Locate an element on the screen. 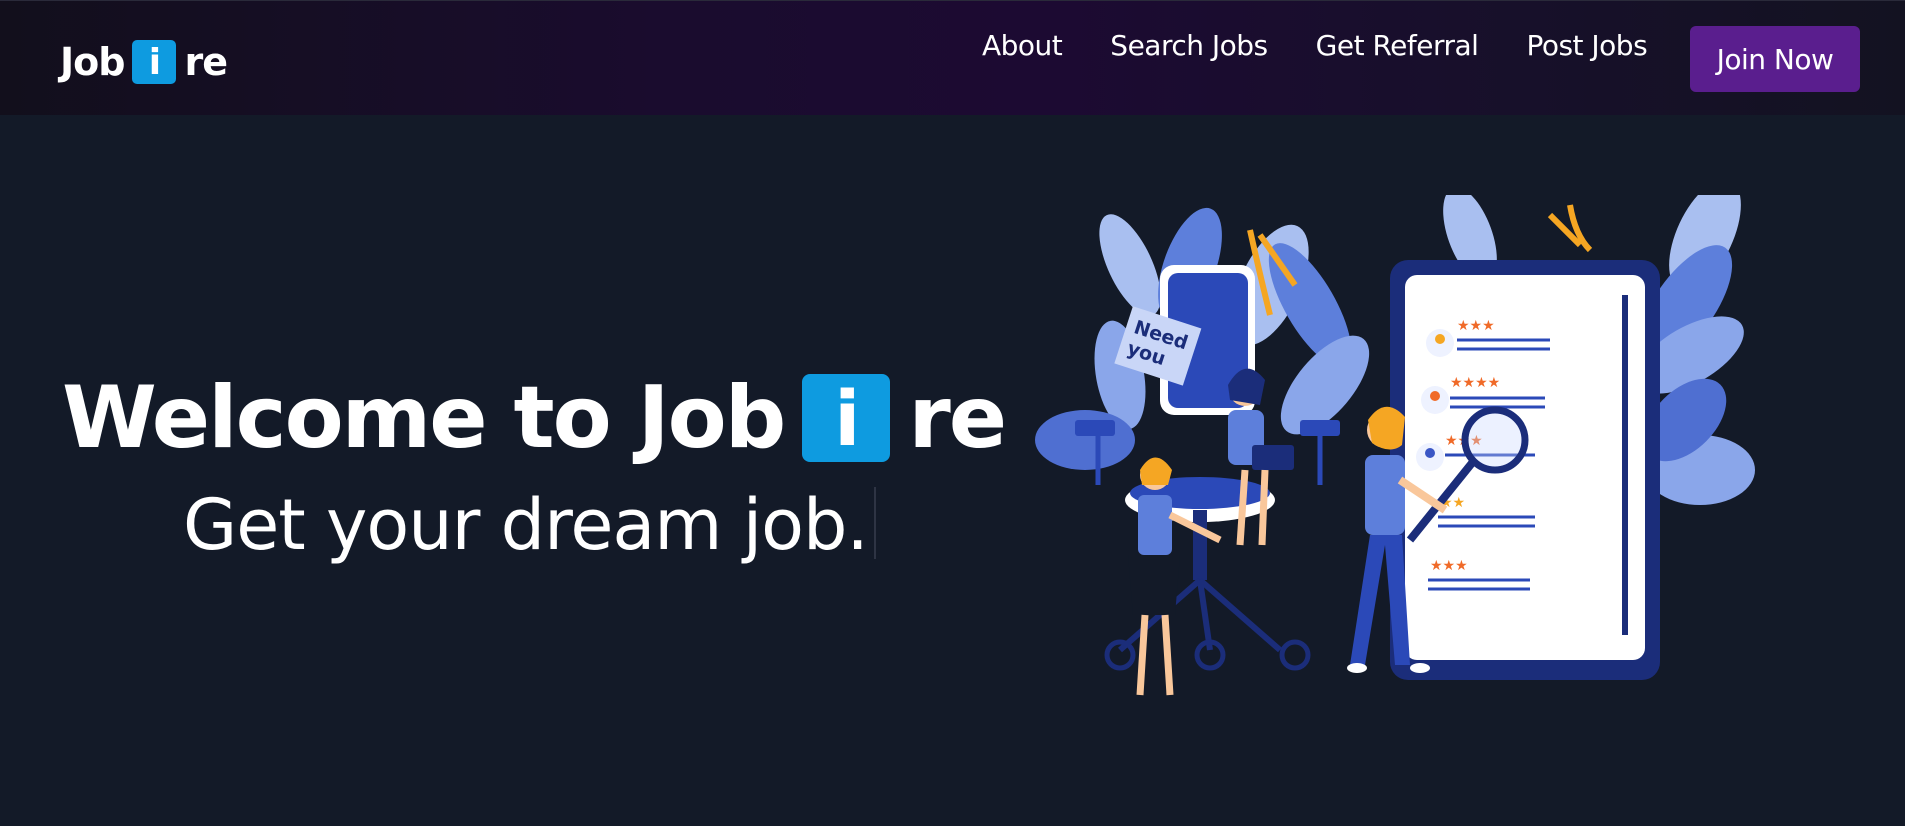 The width and height of the screenshot is (1905, 826). join-now-button: Join Now is located at coordinates (1775, 59).